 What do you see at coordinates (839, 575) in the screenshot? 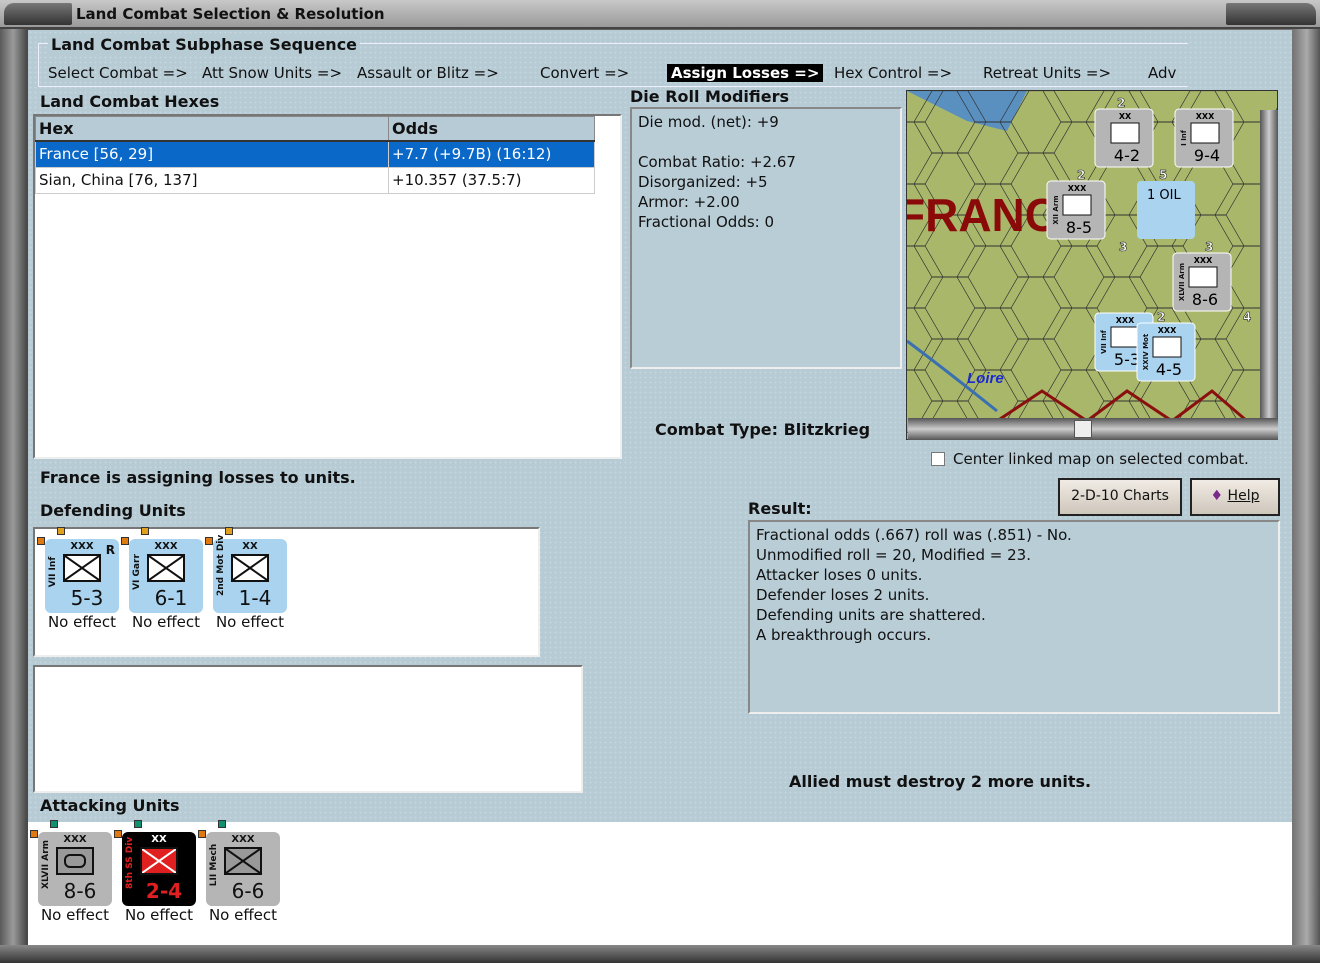
I see `result-line: Attacker loses 0 units.` at bounding box center [839, 575].